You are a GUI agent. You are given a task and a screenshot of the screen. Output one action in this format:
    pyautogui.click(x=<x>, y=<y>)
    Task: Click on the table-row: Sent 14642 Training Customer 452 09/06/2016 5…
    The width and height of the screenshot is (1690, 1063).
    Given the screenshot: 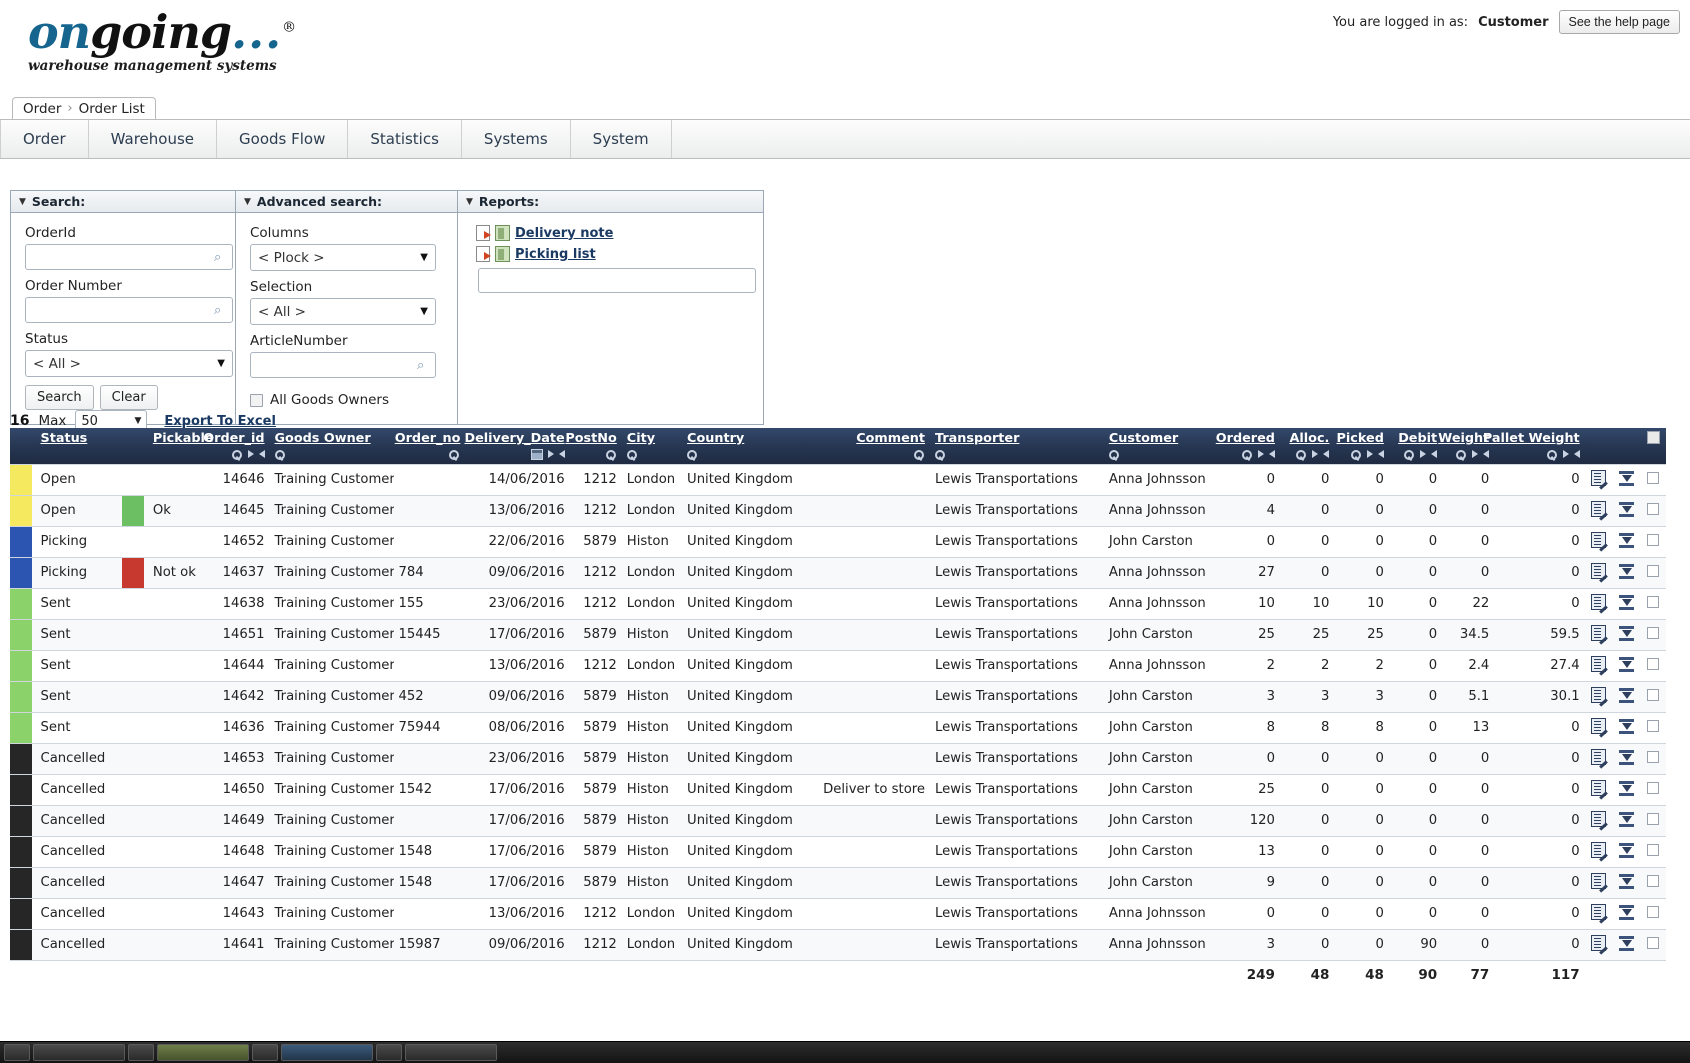 What is the action you would take?
    pyautogui.click(x=838, y=697)
    